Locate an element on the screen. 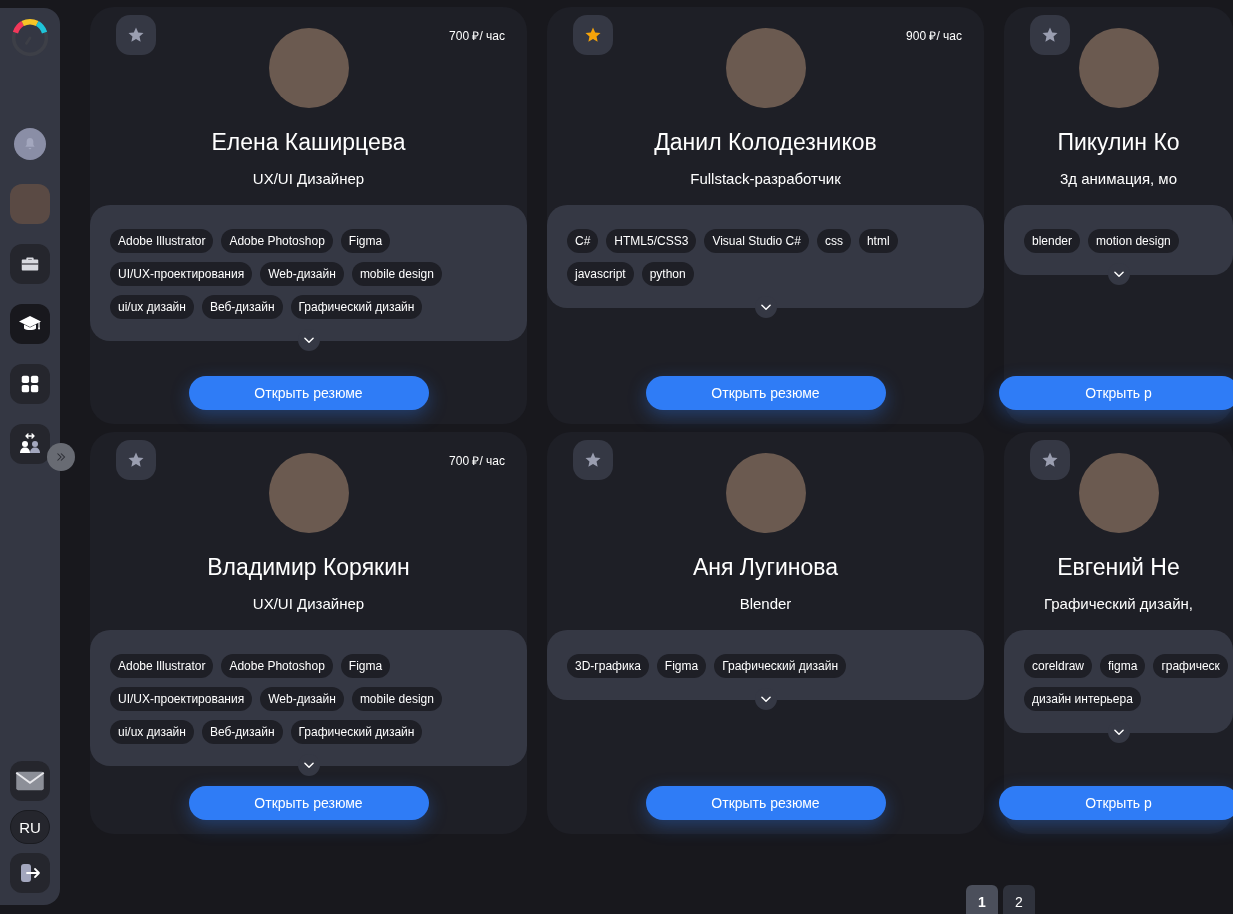 This screenshot has height=914, width=1233. page-button: 2 is located at coordinates (1019, 899).